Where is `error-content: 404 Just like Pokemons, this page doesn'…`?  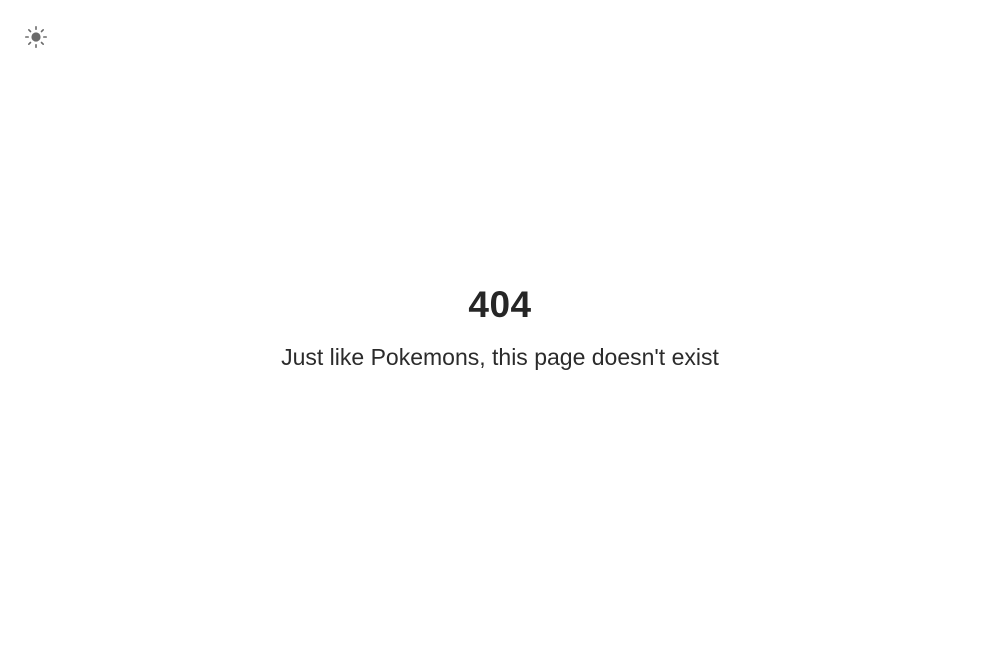 error-content: 404 Just like Pokemons, this page doesn'… is located at coordinates (500, 327).